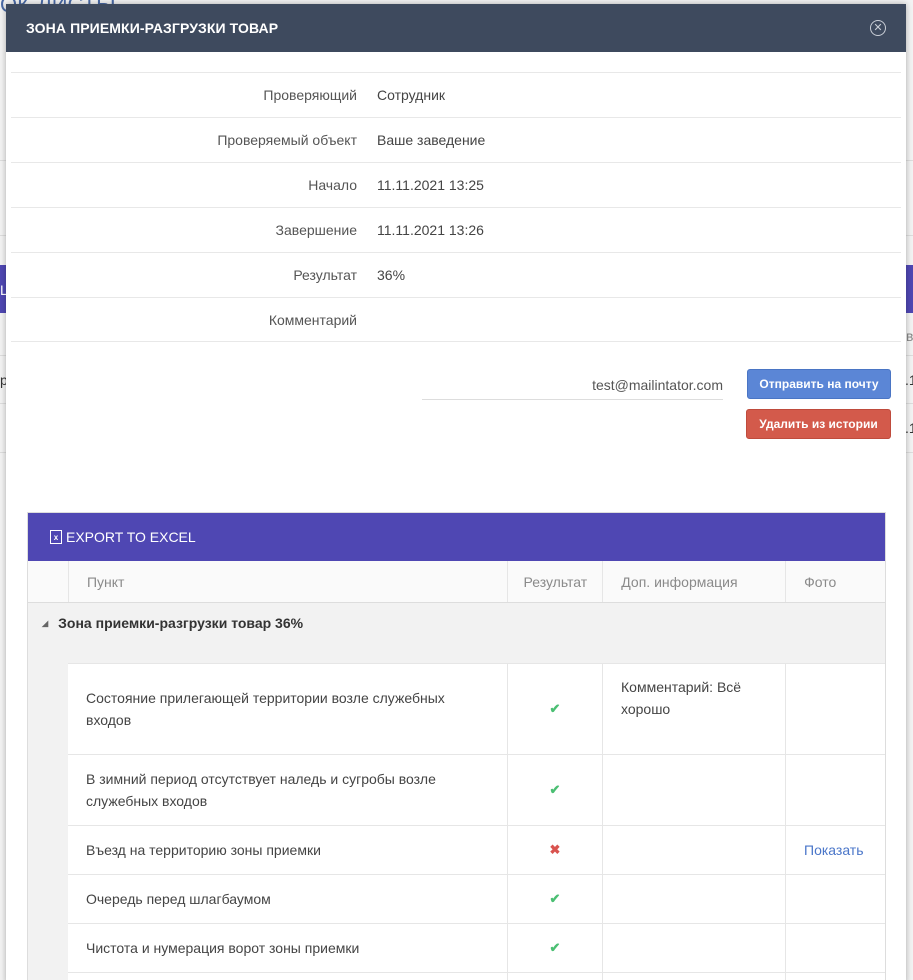 The height and width of the screenshot is (980, 913). Describe the element at coordinates (411, 95) in the screenshot. I see `info-value: Сотрудник` at that location.